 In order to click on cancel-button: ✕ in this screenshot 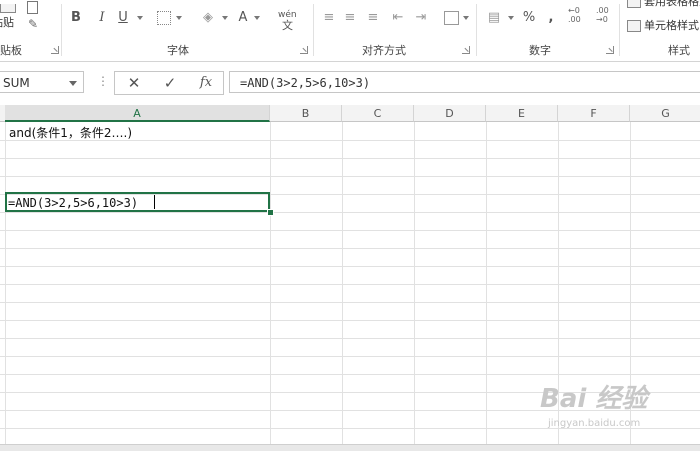, I will do `click(134, 83)`.